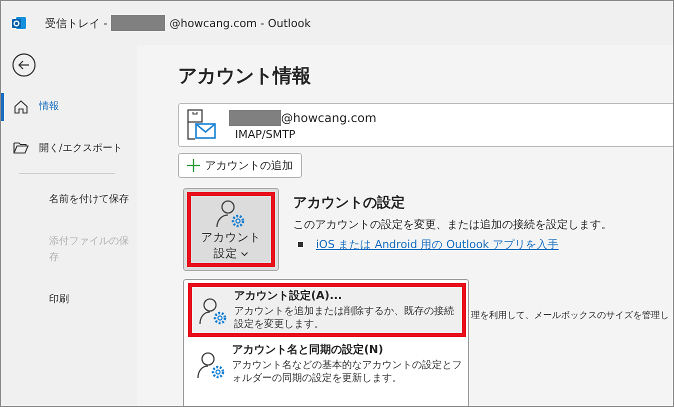 The width and height of the screenshot is (674, 407). I want to click on chevron-down-icon, so click(244, 254).